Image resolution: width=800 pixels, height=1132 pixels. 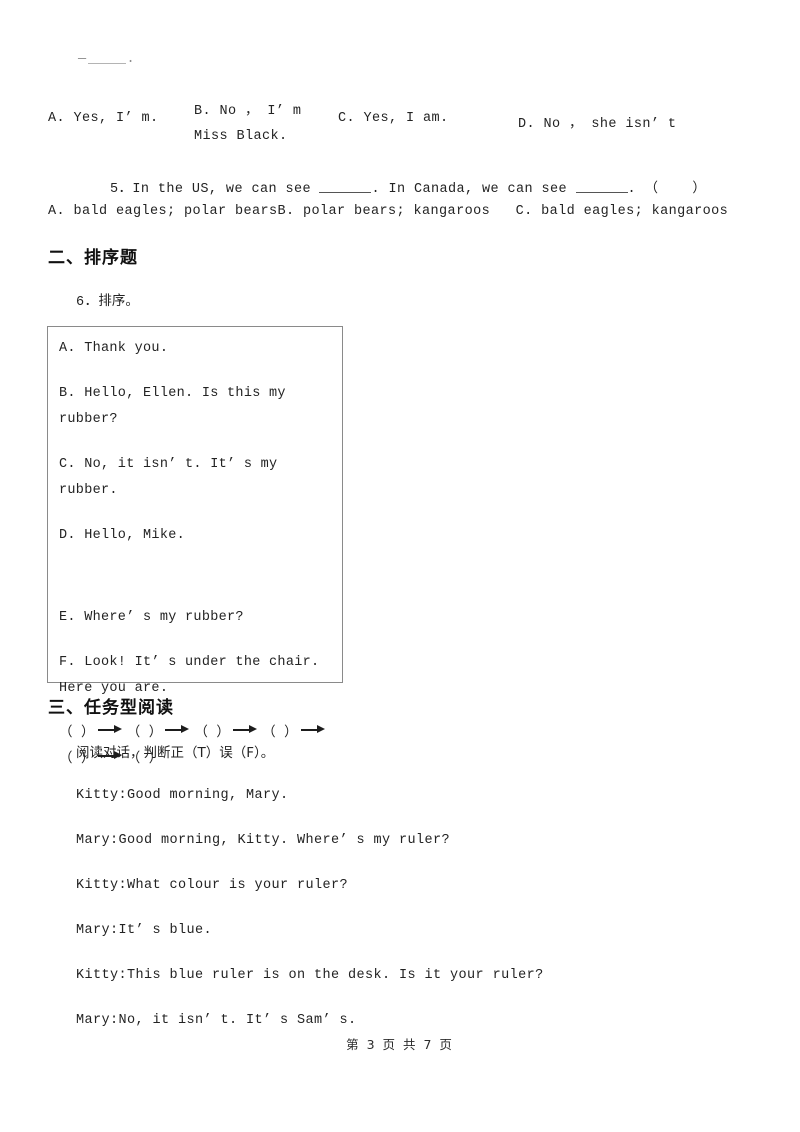 I want to click on sequence-slot-1: （ ）, so click(x=77, y=733).